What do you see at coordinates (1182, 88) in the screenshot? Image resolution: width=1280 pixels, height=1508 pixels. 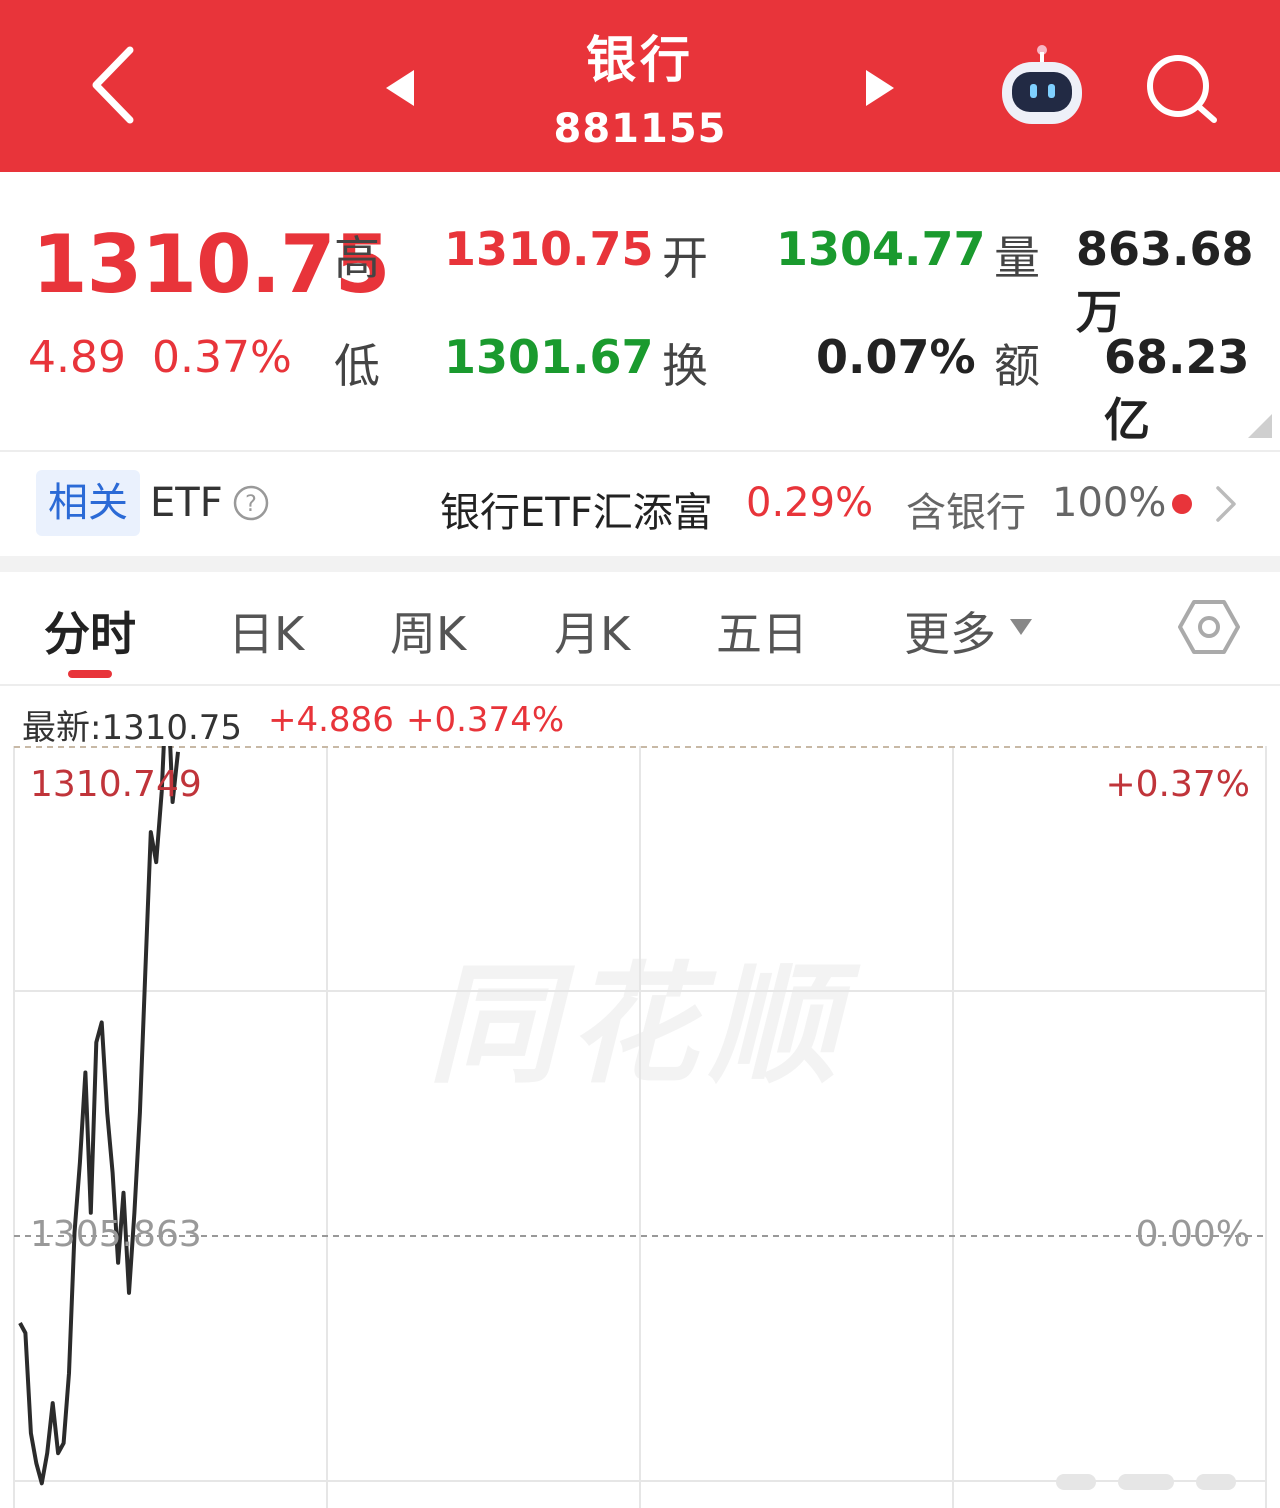 I see `search-icon` at bounding box center [1182, 88].